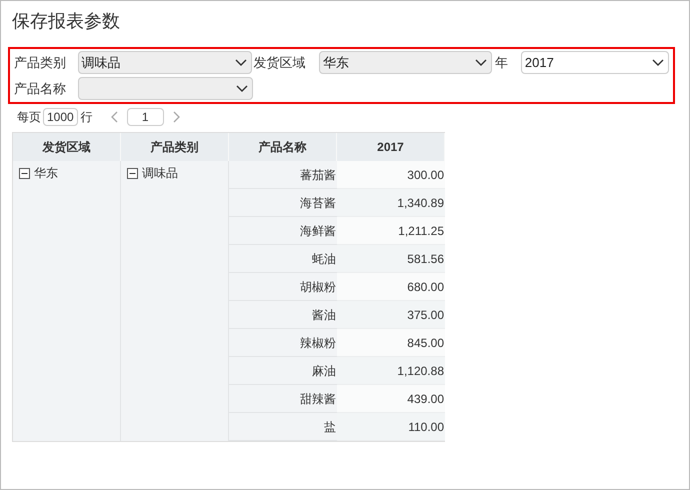  Describe the element at coordinates (391, 203) in the screenshot. I see `table-cell: 1,340.89` at that location.